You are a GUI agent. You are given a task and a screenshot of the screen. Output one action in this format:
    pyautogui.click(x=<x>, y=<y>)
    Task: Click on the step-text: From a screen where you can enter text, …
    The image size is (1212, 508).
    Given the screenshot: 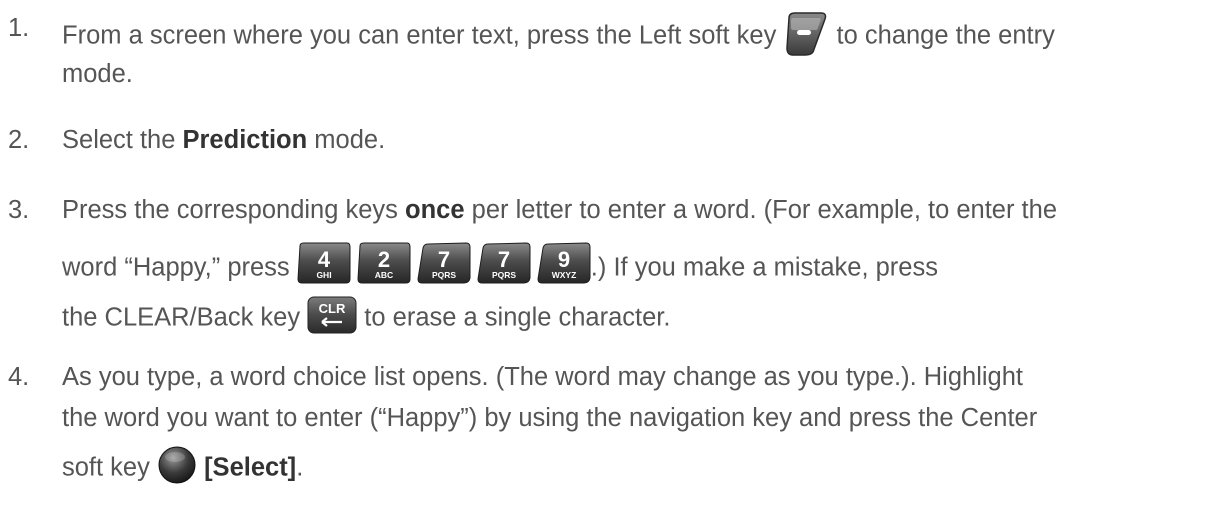 What is the action you would take?
    pyautogui.click(x=419, y=35)
    